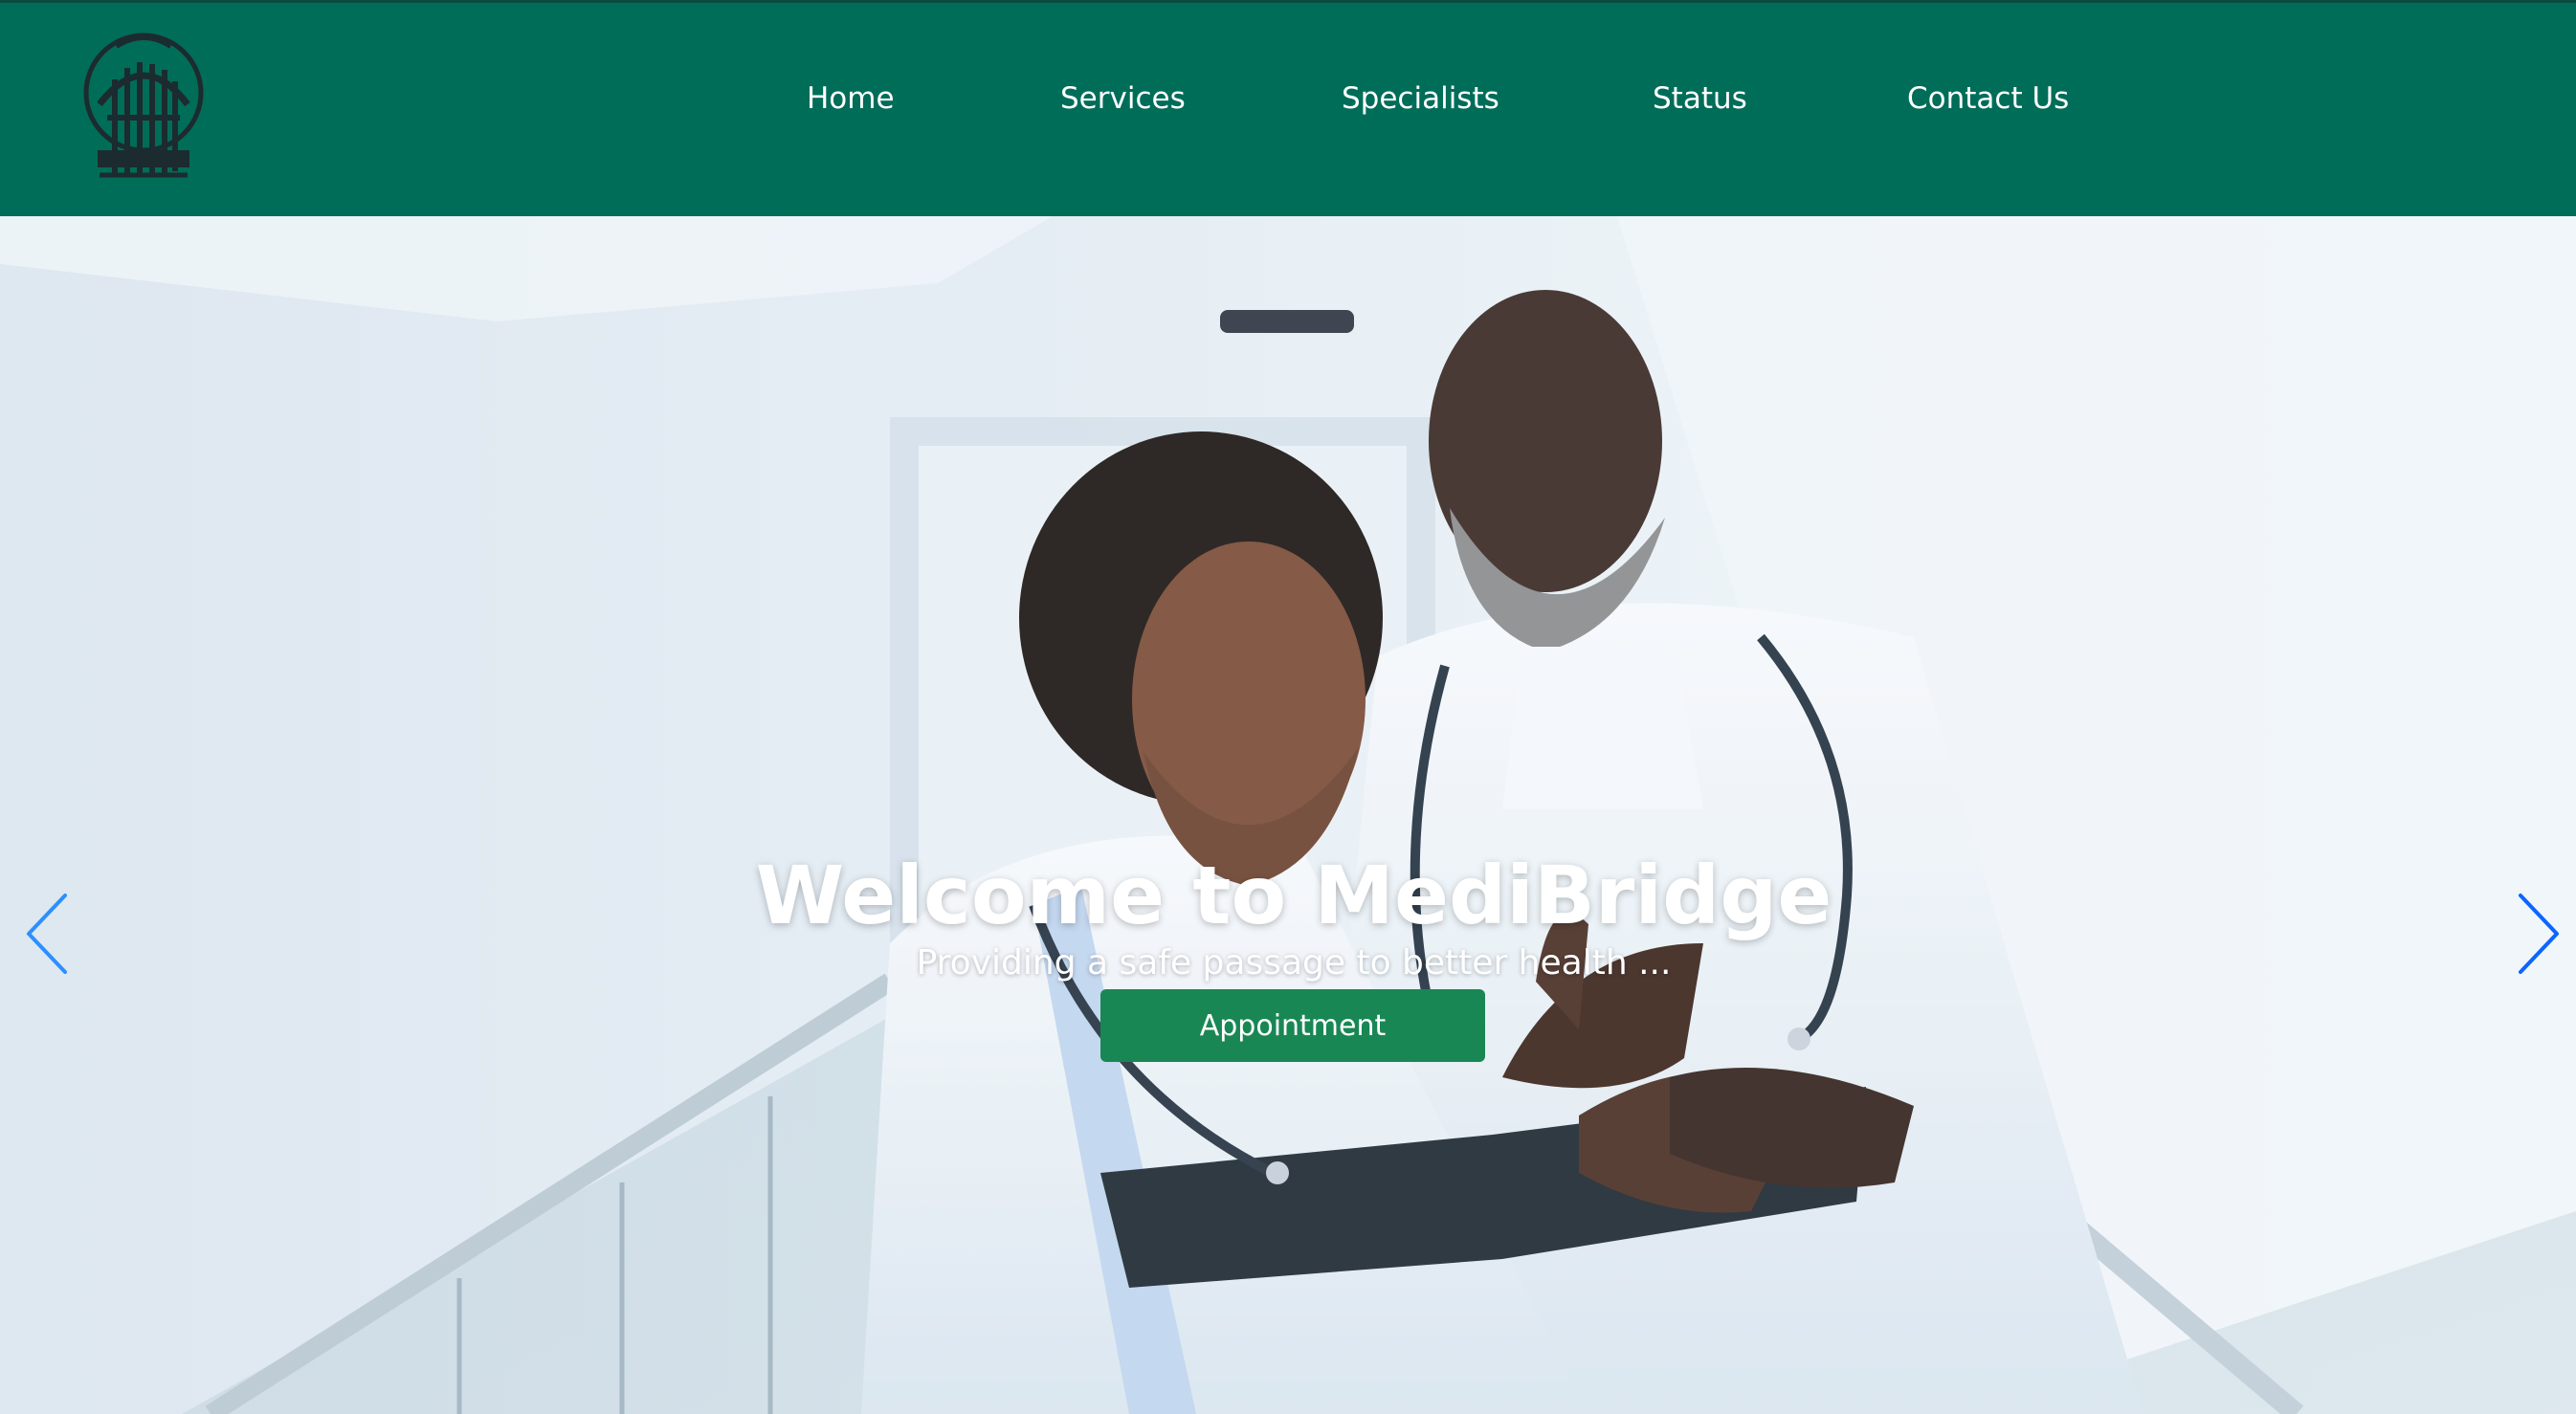 This screenshot has width=2576, height=1414. I want to click on nav-specialists-link: Specialists, so click(1420, 98).